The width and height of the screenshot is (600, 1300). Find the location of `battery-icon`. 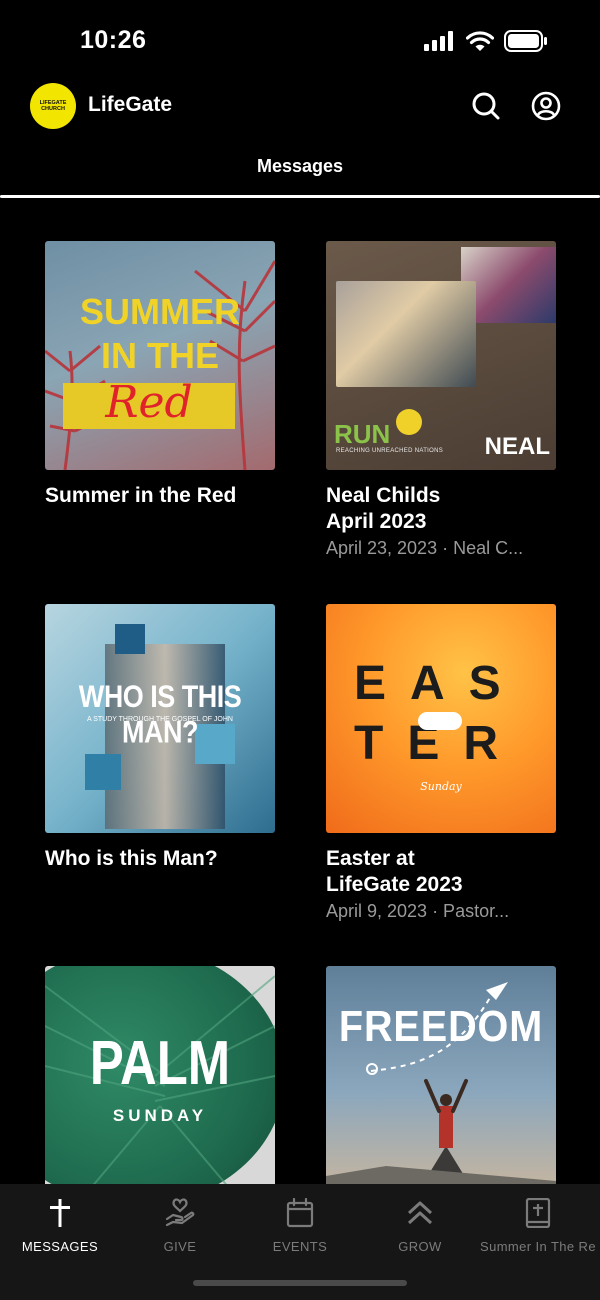

battery-icon is located at coordinates (525, 41).